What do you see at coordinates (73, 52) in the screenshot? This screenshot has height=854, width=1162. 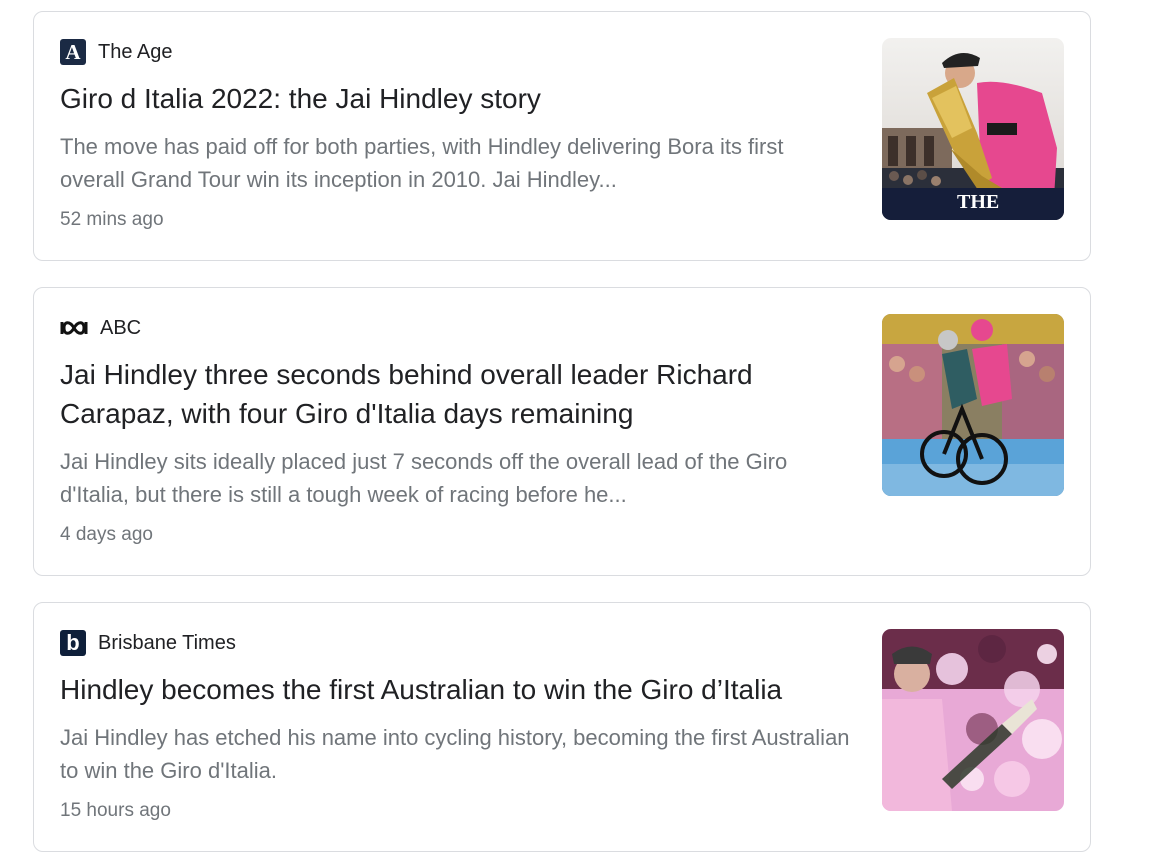 I see `the-age-logo-icon: A` at bounding box center [73, 52].